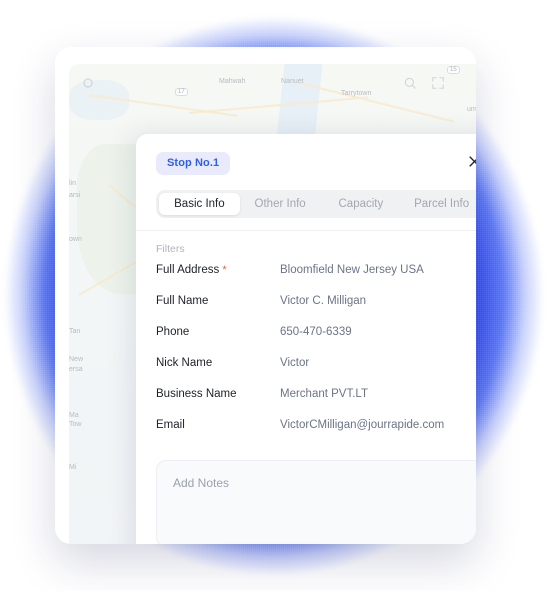 This screenshot has height=591, width=548. Describe the element at coordinates (316, 502) in the screenshot. I see `add-notes-input: Add Notes` at that location.